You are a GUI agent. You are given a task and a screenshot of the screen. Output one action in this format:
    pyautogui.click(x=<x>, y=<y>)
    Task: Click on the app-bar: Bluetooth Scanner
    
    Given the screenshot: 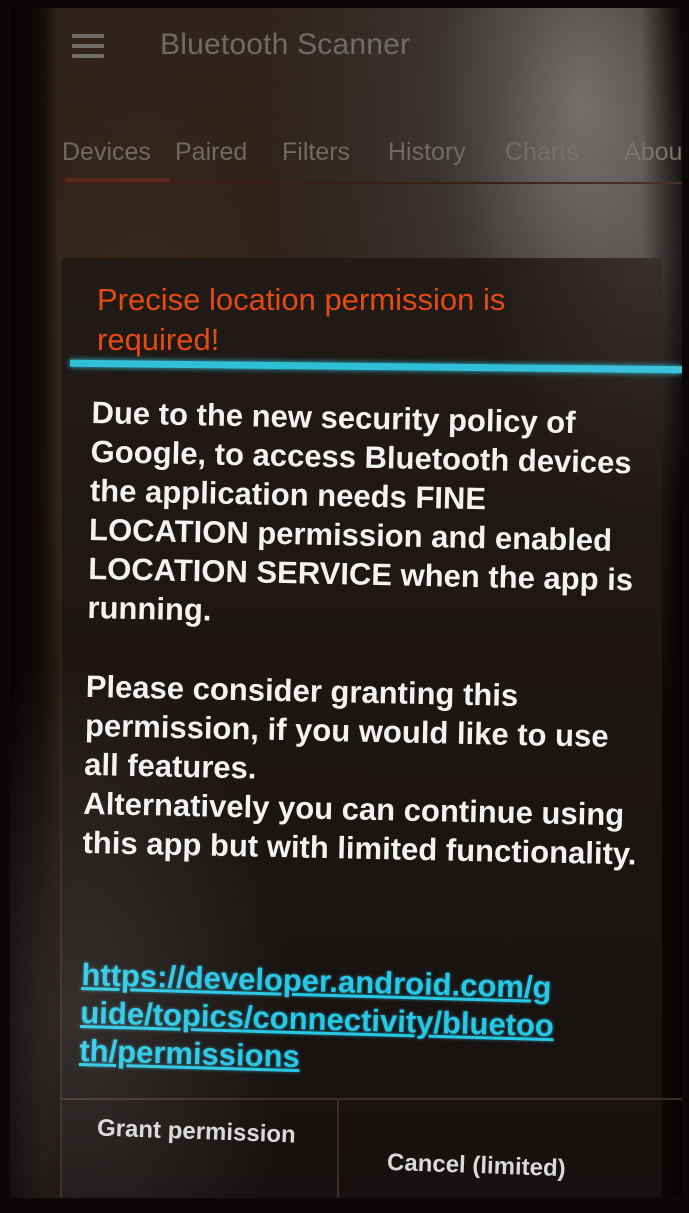 What is the action you would take?
    pyautogui.click(x=346, y=52)
    